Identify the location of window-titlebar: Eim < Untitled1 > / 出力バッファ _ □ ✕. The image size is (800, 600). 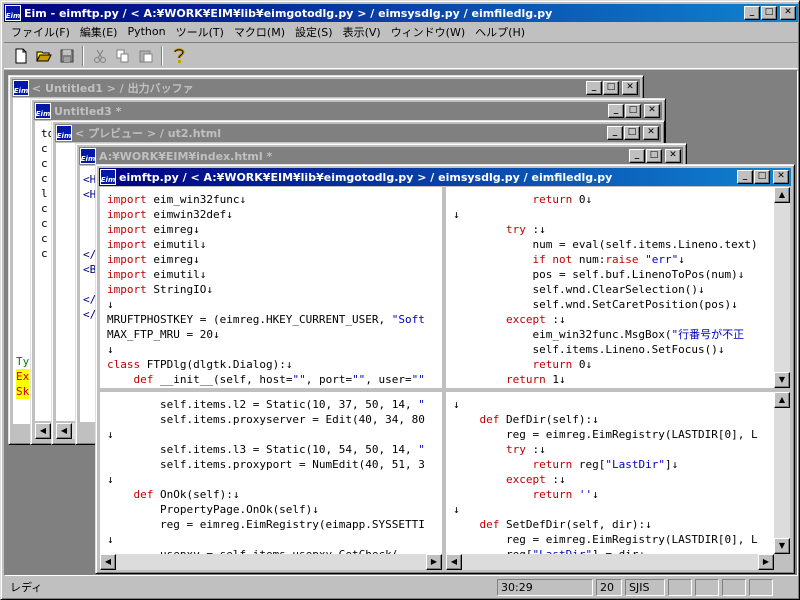
(326, 88).